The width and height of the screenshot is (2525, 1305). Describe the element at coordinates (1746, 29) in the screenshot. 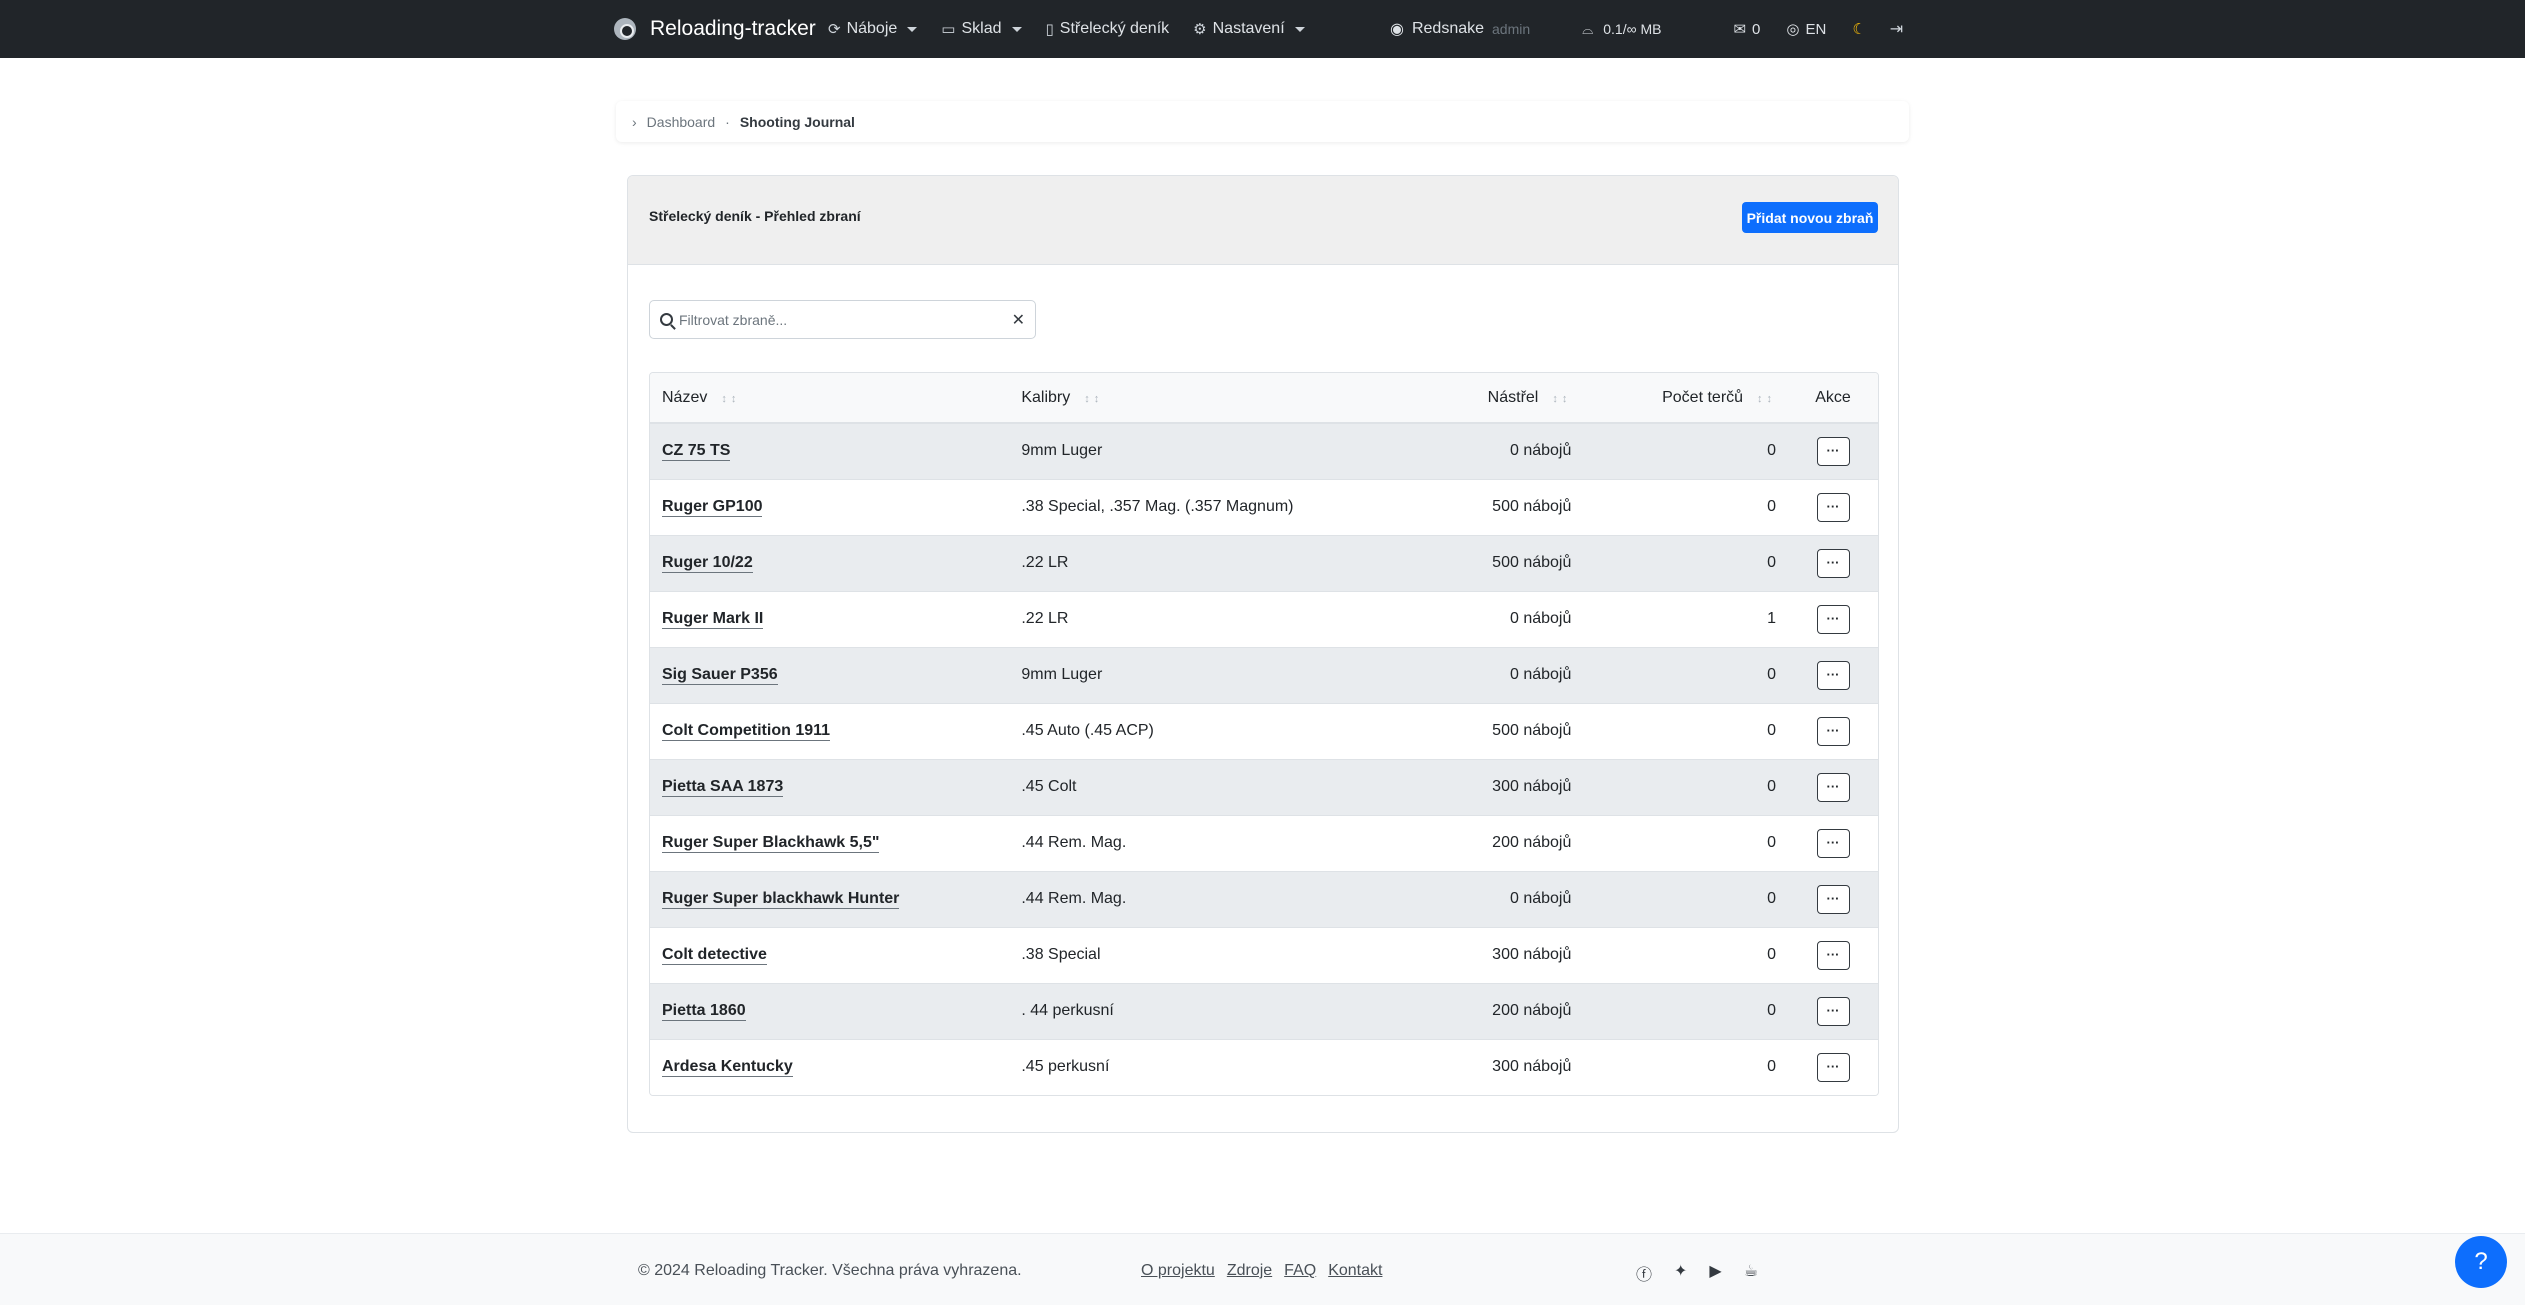

I see `messages-button: ✉ 0` at that location.